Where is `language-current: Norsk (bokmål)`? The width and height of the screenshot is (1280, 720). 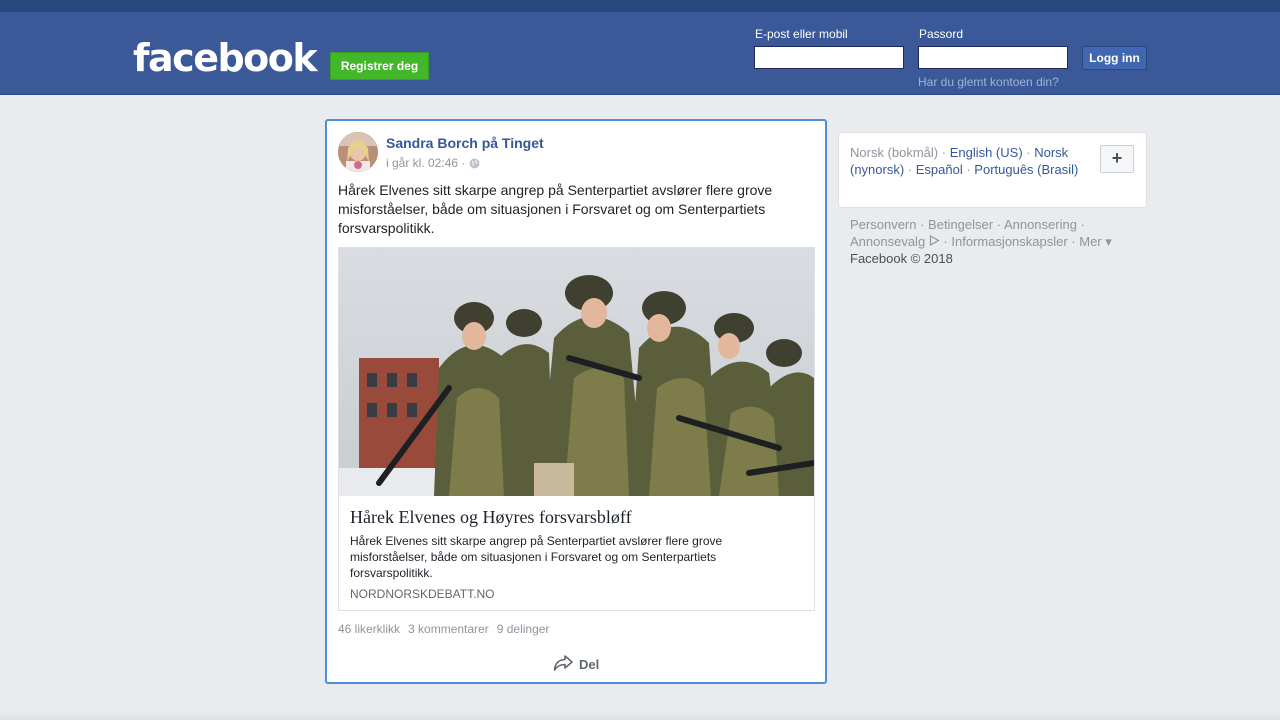
language-current: Norsk (bokmål) is located at coordinates (894, 152).